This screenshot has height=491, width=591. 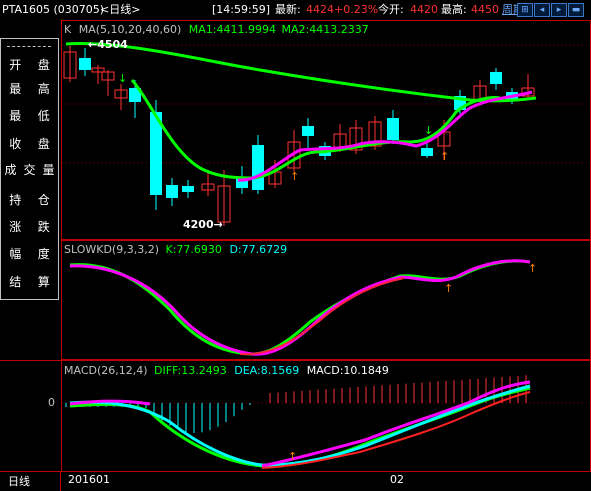 What do you see at coordinates (267, 370) in the screenshot?
I see `macd-dea-value: DEA:8.1569` at bounding box center [267, 370].